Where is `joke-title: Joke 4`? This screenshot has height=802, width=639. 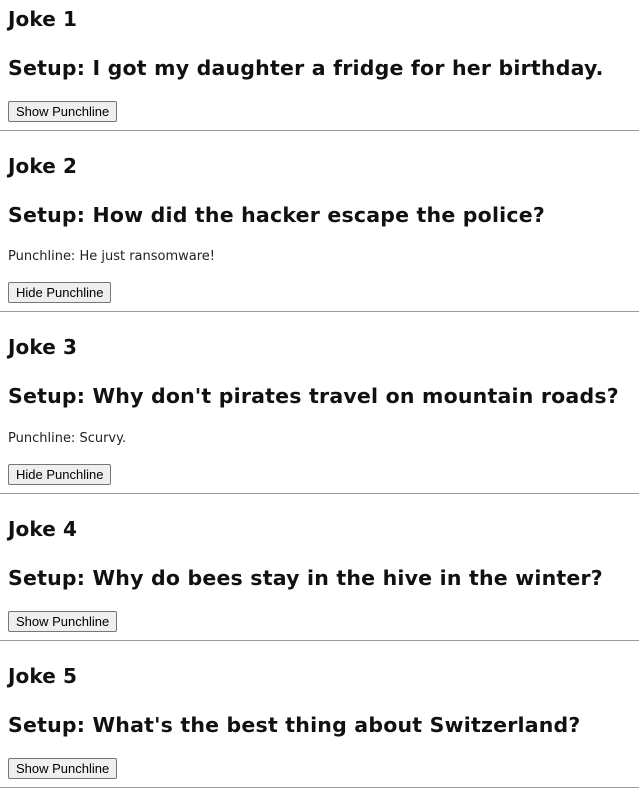
joke-title: Joke 4 is located at coordinates (42, 529).